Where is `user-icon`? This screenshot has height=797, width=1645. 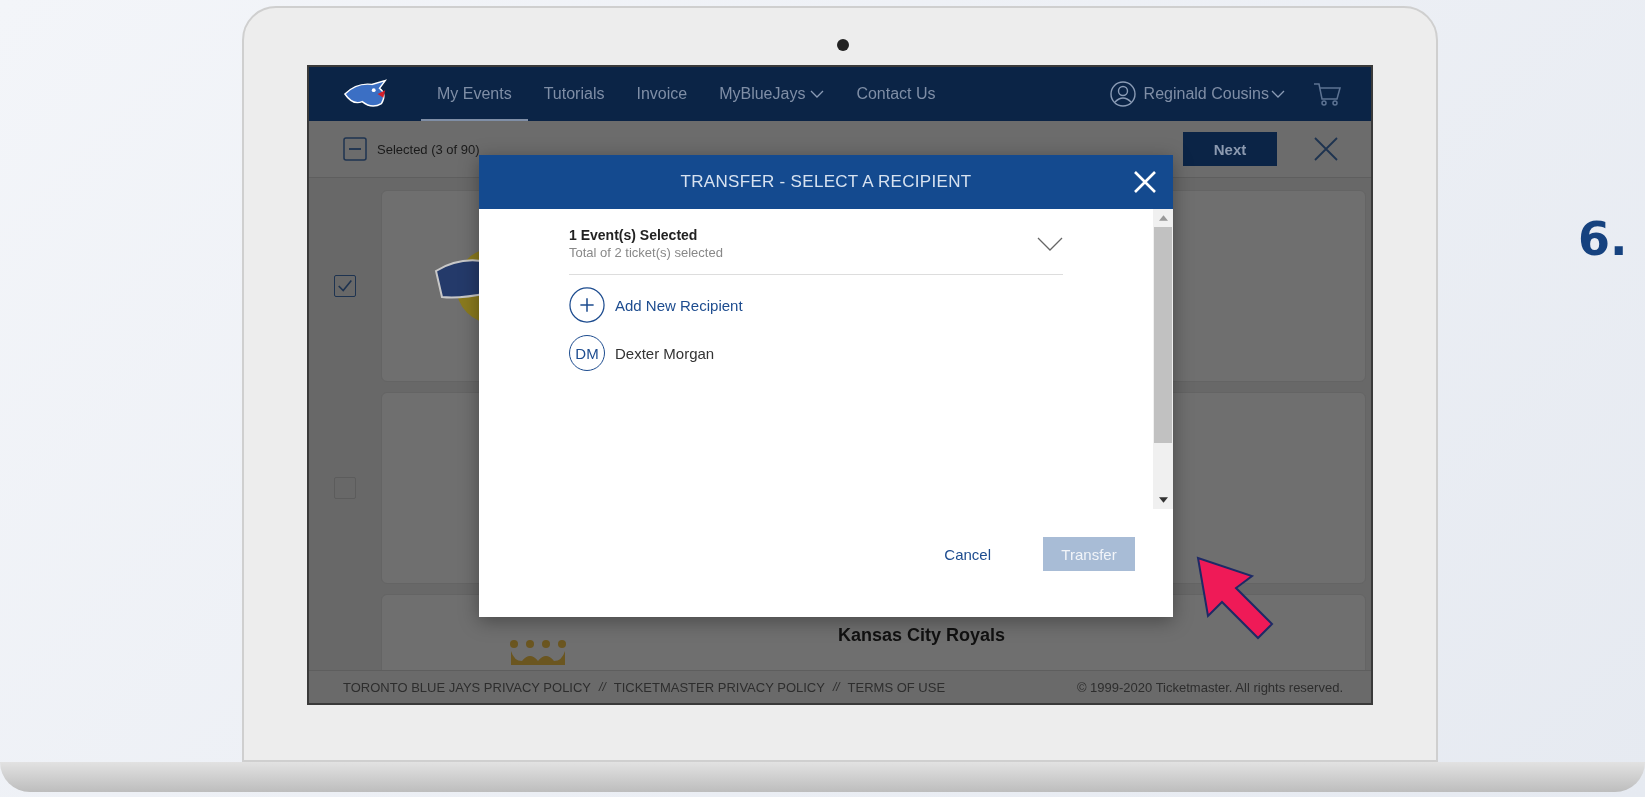 user-icon is located at coordinates (1122, 94).